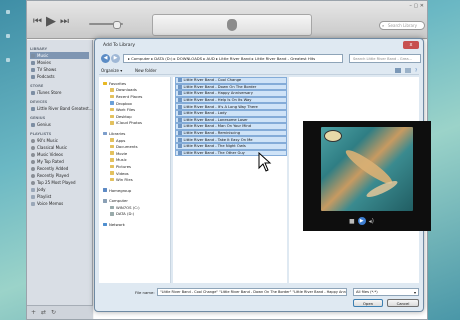 This screenshot has width=460, height=320. Describe the element at coordinates (231, 146) in the screenshot. I see `file-item: Little River Band - The Night Owls` at that location.